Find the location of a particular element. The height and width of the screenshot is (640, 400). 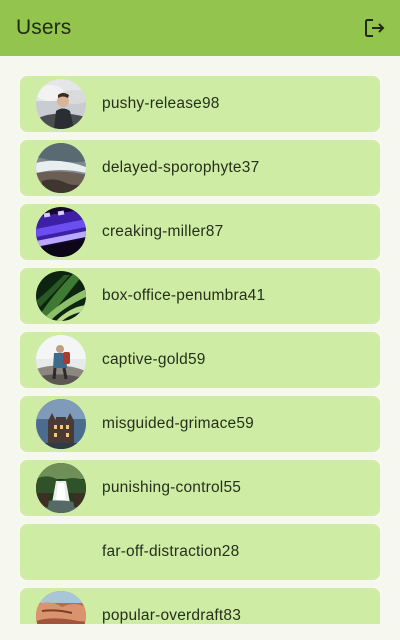

username: popular-overdraft83 is located at coordinates (172, 615).